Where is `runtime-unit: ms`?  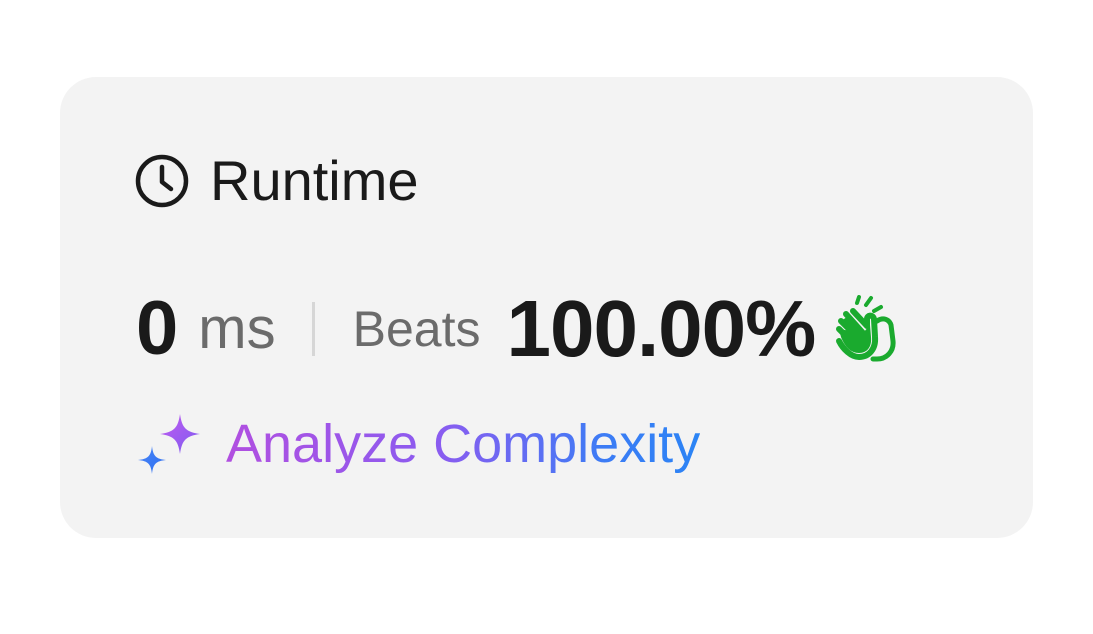
runtime-unit: ms is located at coordinates (237, 328).